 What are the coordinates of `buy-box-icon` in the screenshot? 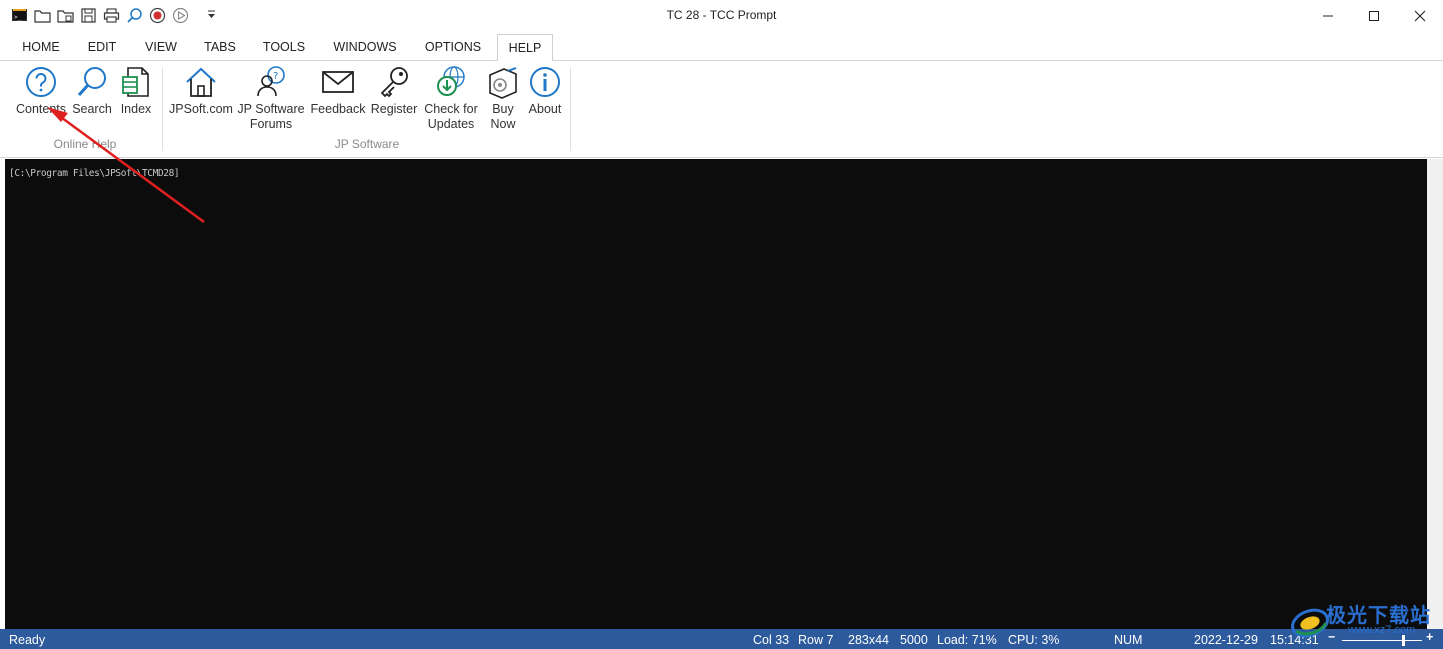 It's located at (503, 83).